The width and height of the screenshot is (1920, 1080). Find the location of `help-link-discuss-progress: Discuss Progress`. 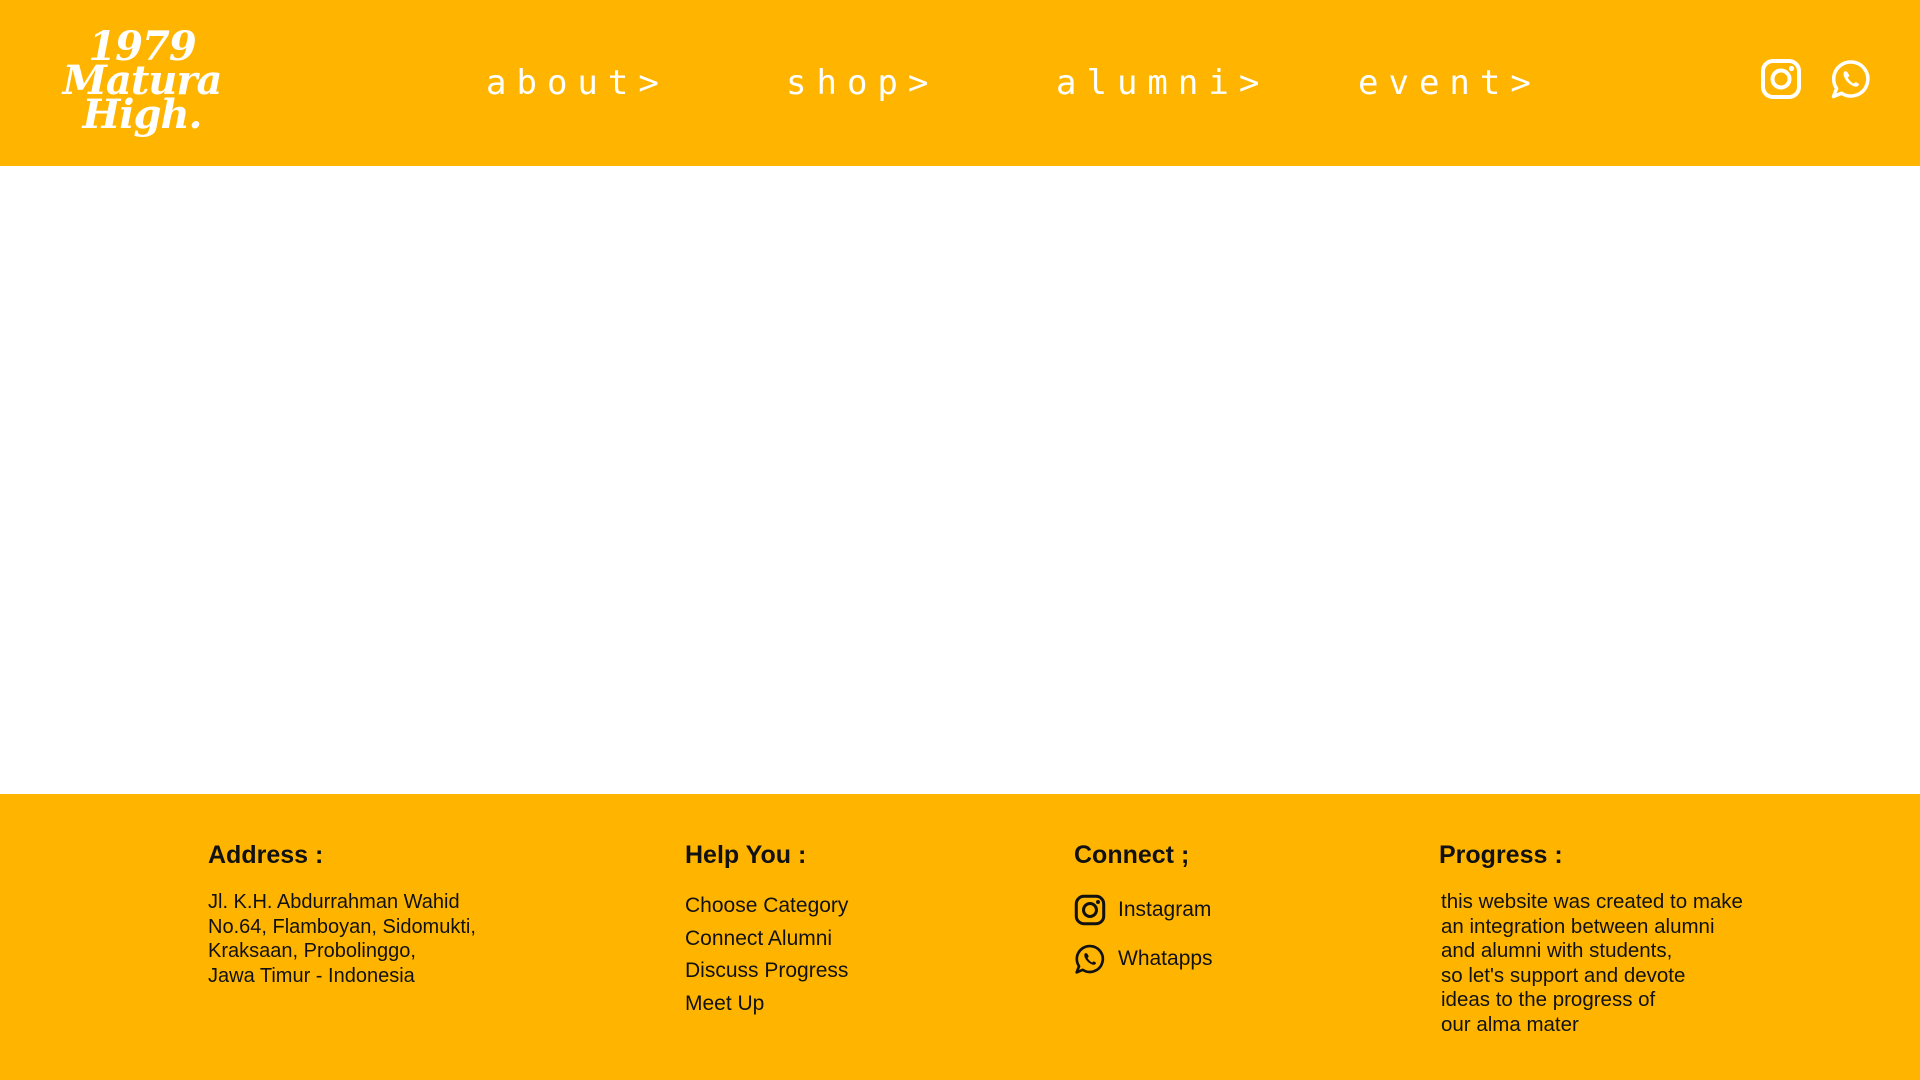

help-link-discuss-progress: Discuss Progress is located at coordinates (766, 971).